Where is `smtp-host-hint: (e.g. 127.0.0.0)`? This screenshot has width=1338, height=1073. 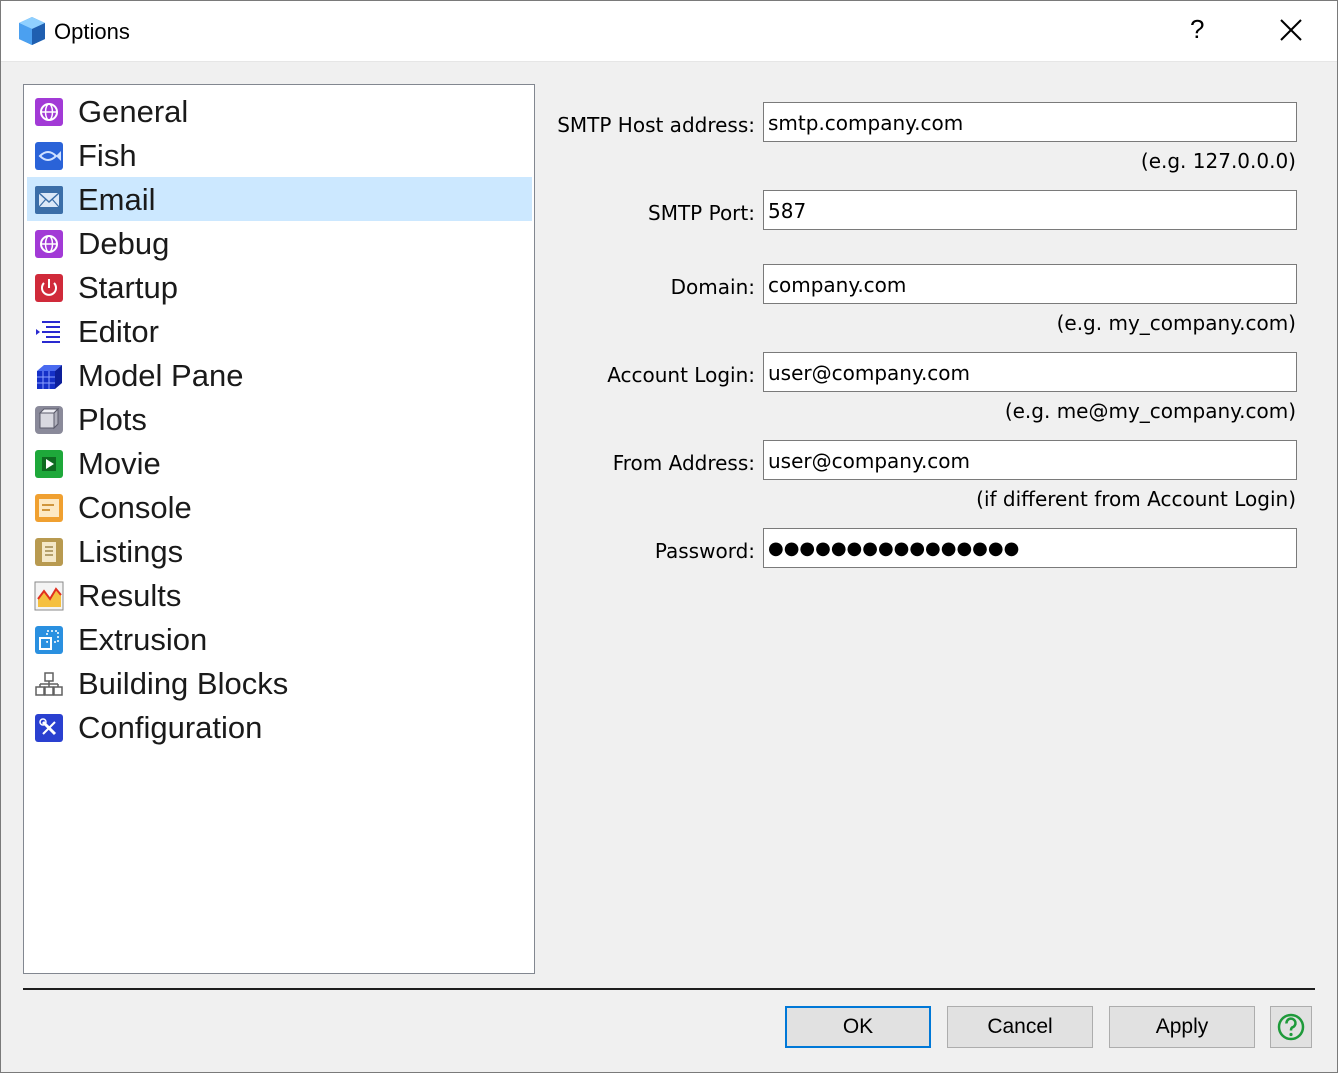
smtp-host-hint: (e.g. 127.0.0.0) is located at coordinates (1218, 161).